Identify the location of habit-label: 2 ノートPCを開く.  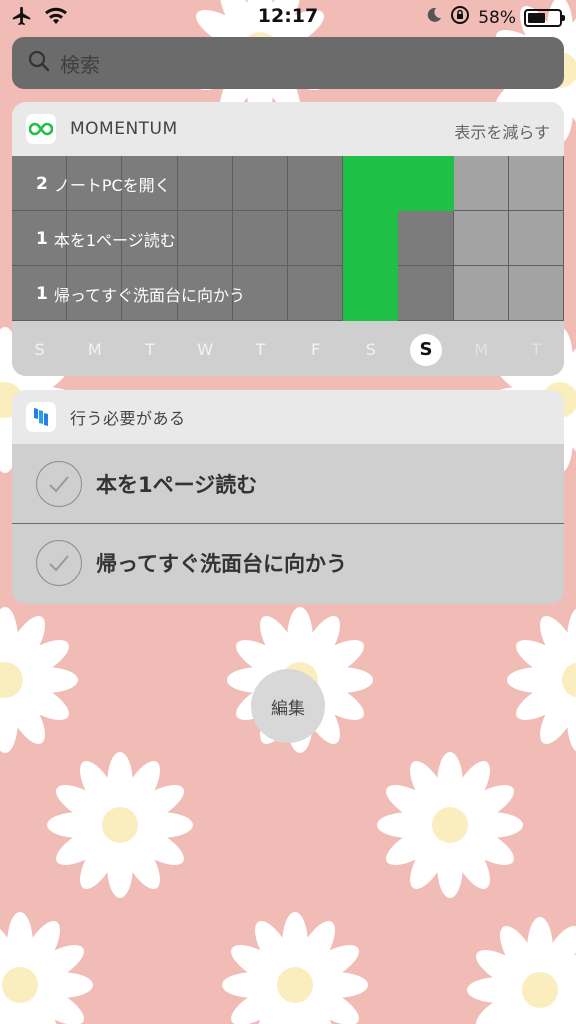
(103, 183).